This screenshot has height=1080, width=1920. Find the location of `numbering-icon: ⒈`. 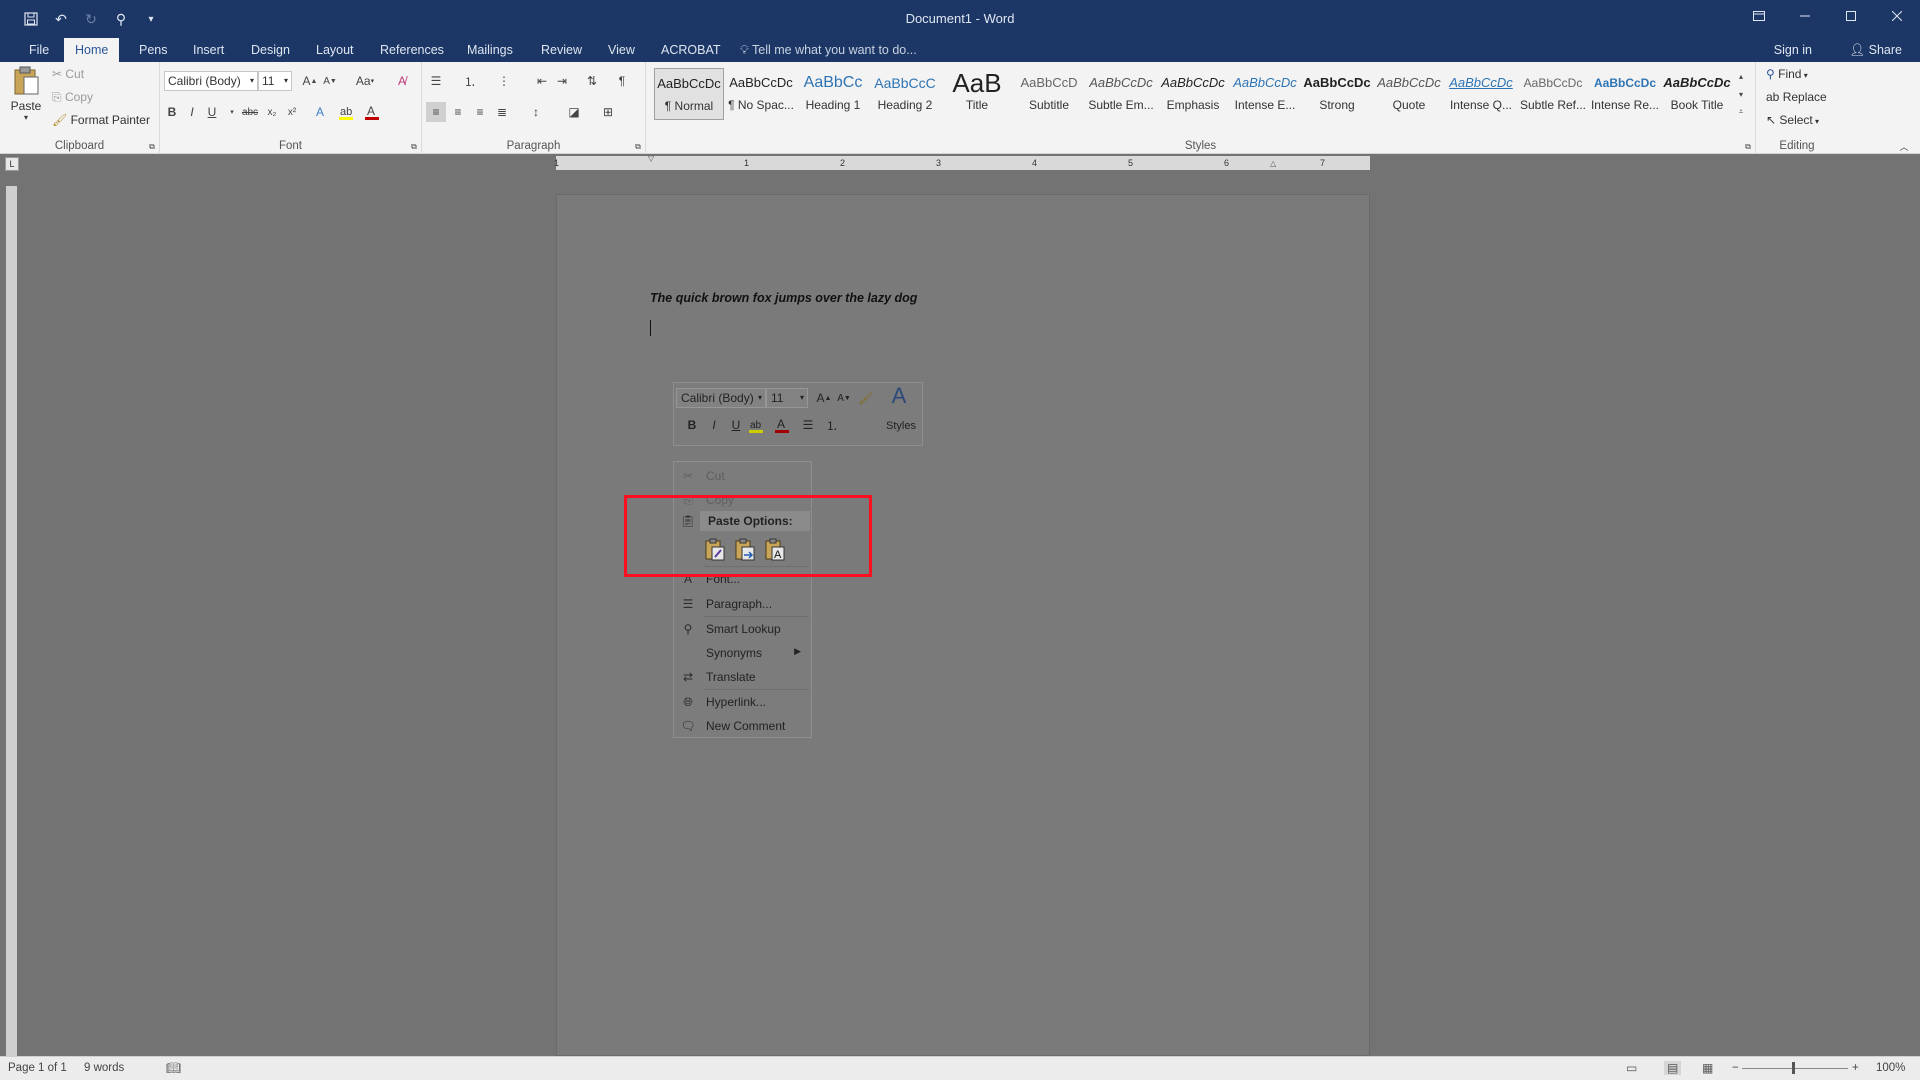

numbering-icon: ⒈ is located at coordinates (470, 81).